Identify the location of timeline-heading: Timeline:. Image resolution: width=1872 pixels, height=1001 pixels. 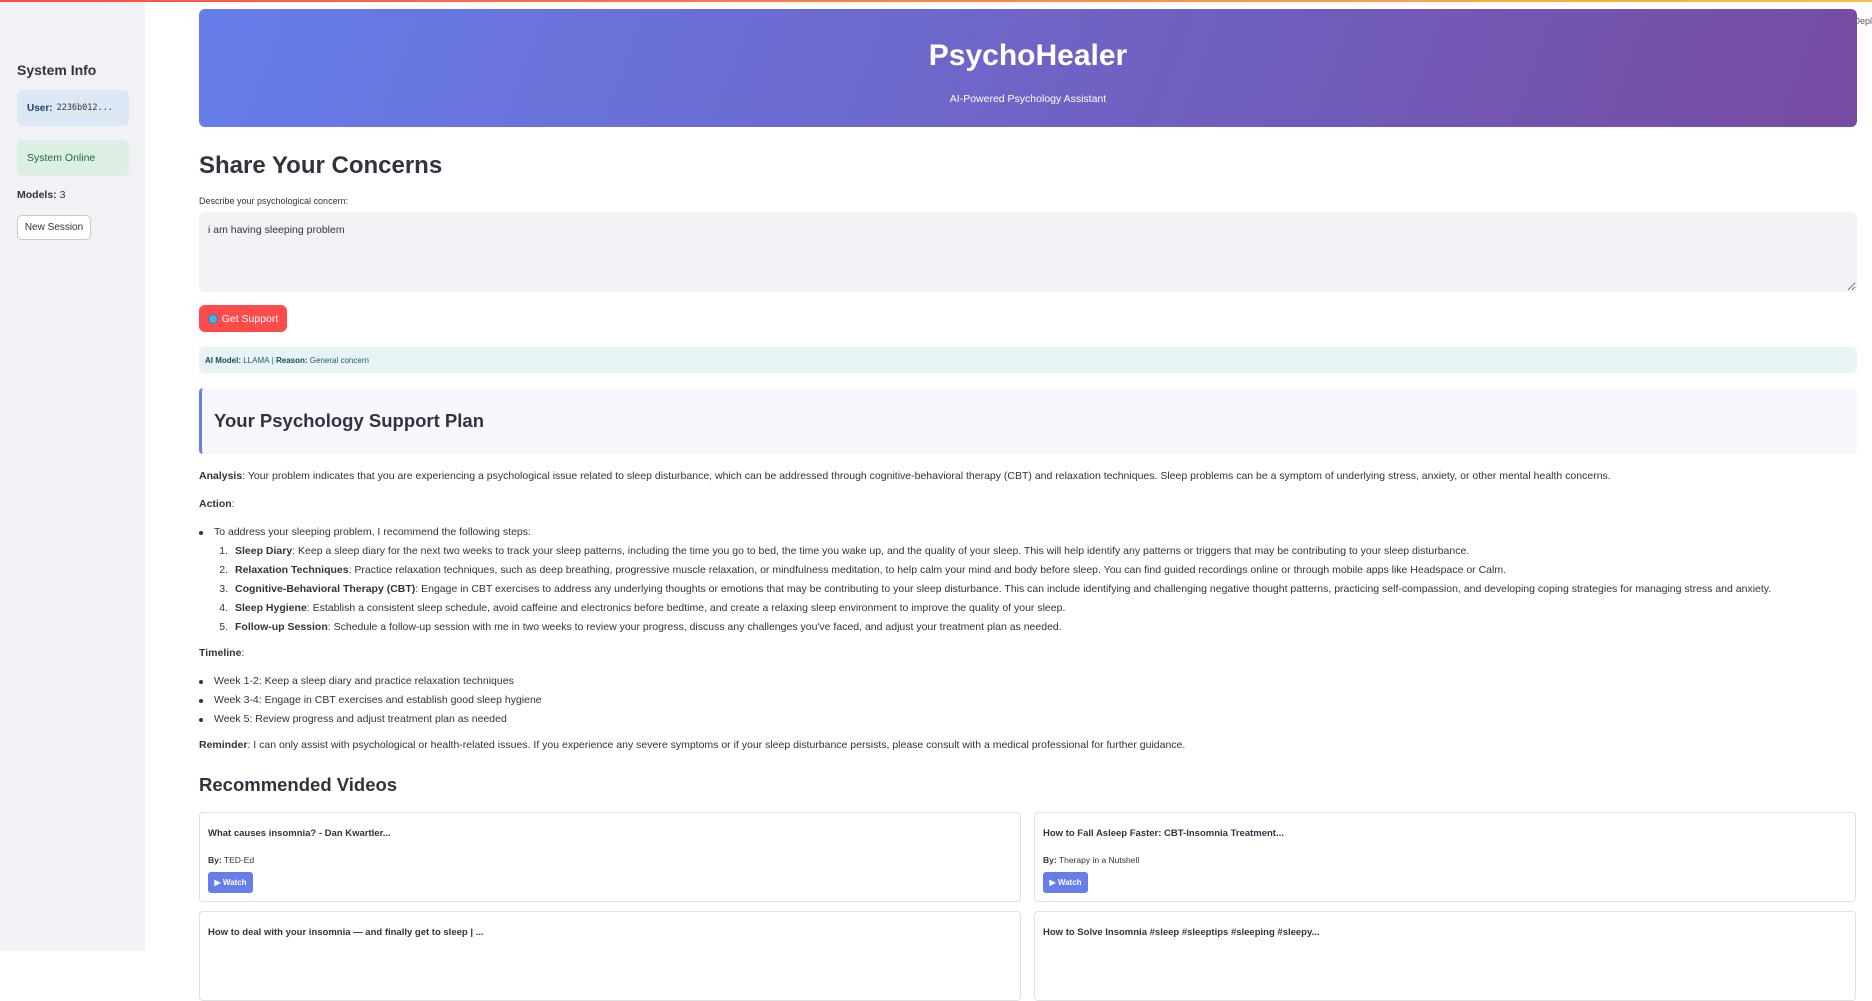
(222, 653).